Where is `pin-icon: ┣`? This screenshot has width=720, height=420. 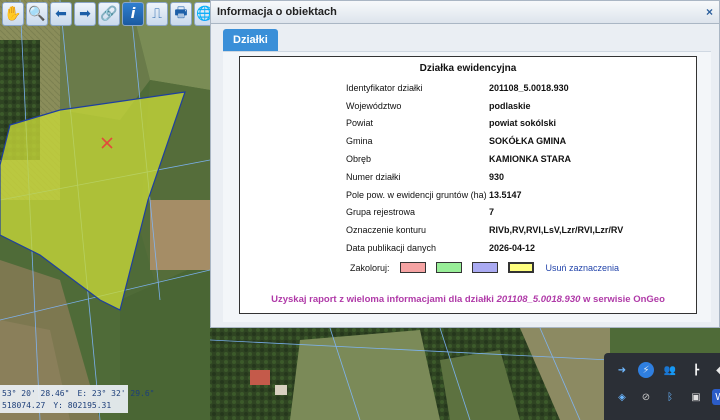 pin-icon: ┣ is located at coordinates (696, 370).